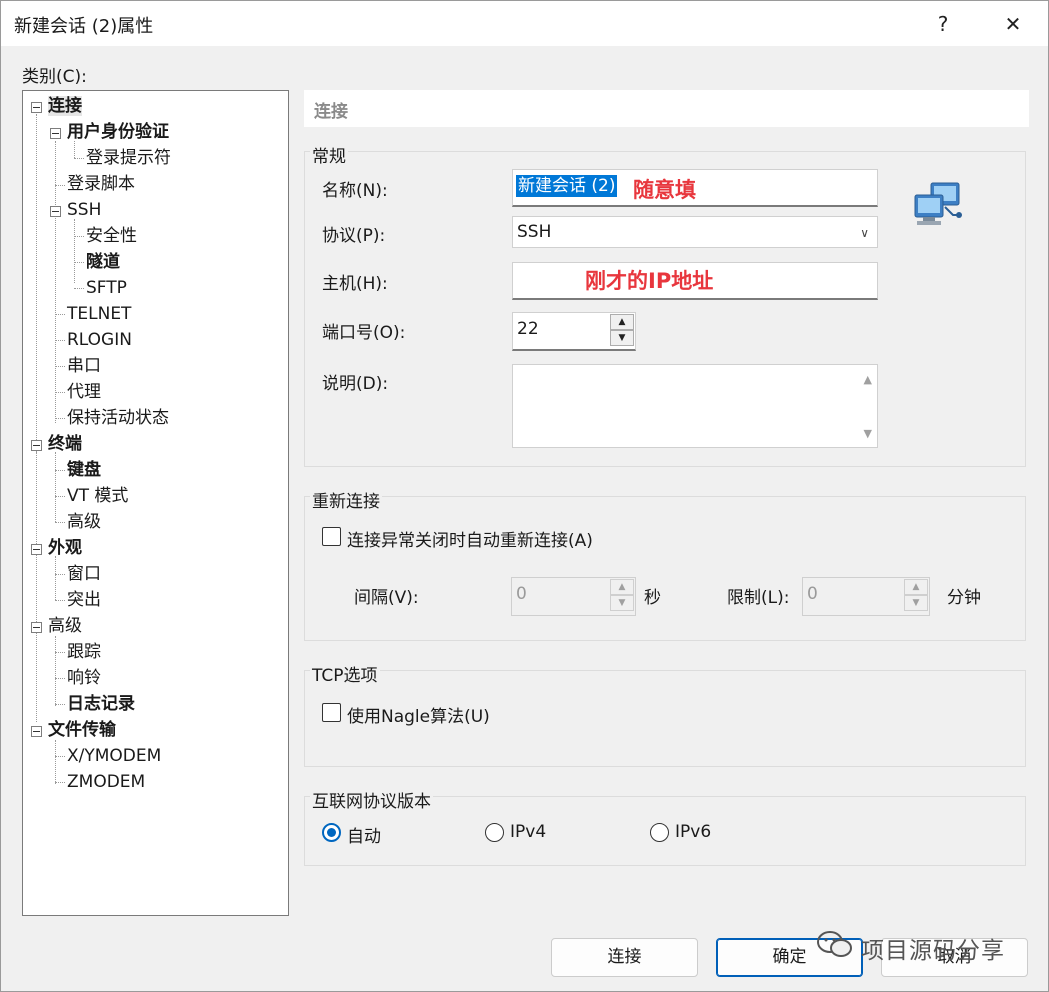  Describe the element at coordinates (371, 799) in the screenshot. I see `ip-version-group-title: 互联网协议版本` at that location.